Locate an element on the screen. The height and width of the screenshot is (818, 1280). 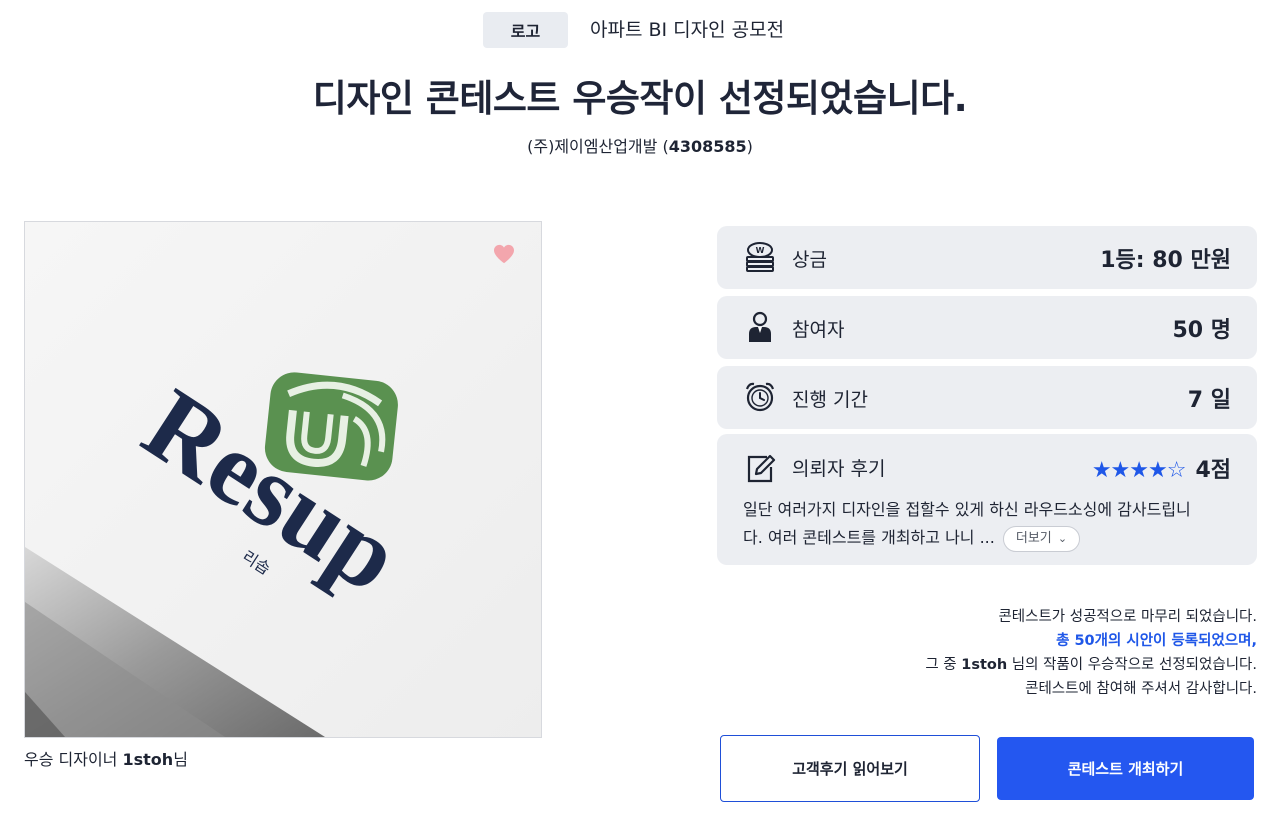
svg-text: W is located at coordinates (760, 250).